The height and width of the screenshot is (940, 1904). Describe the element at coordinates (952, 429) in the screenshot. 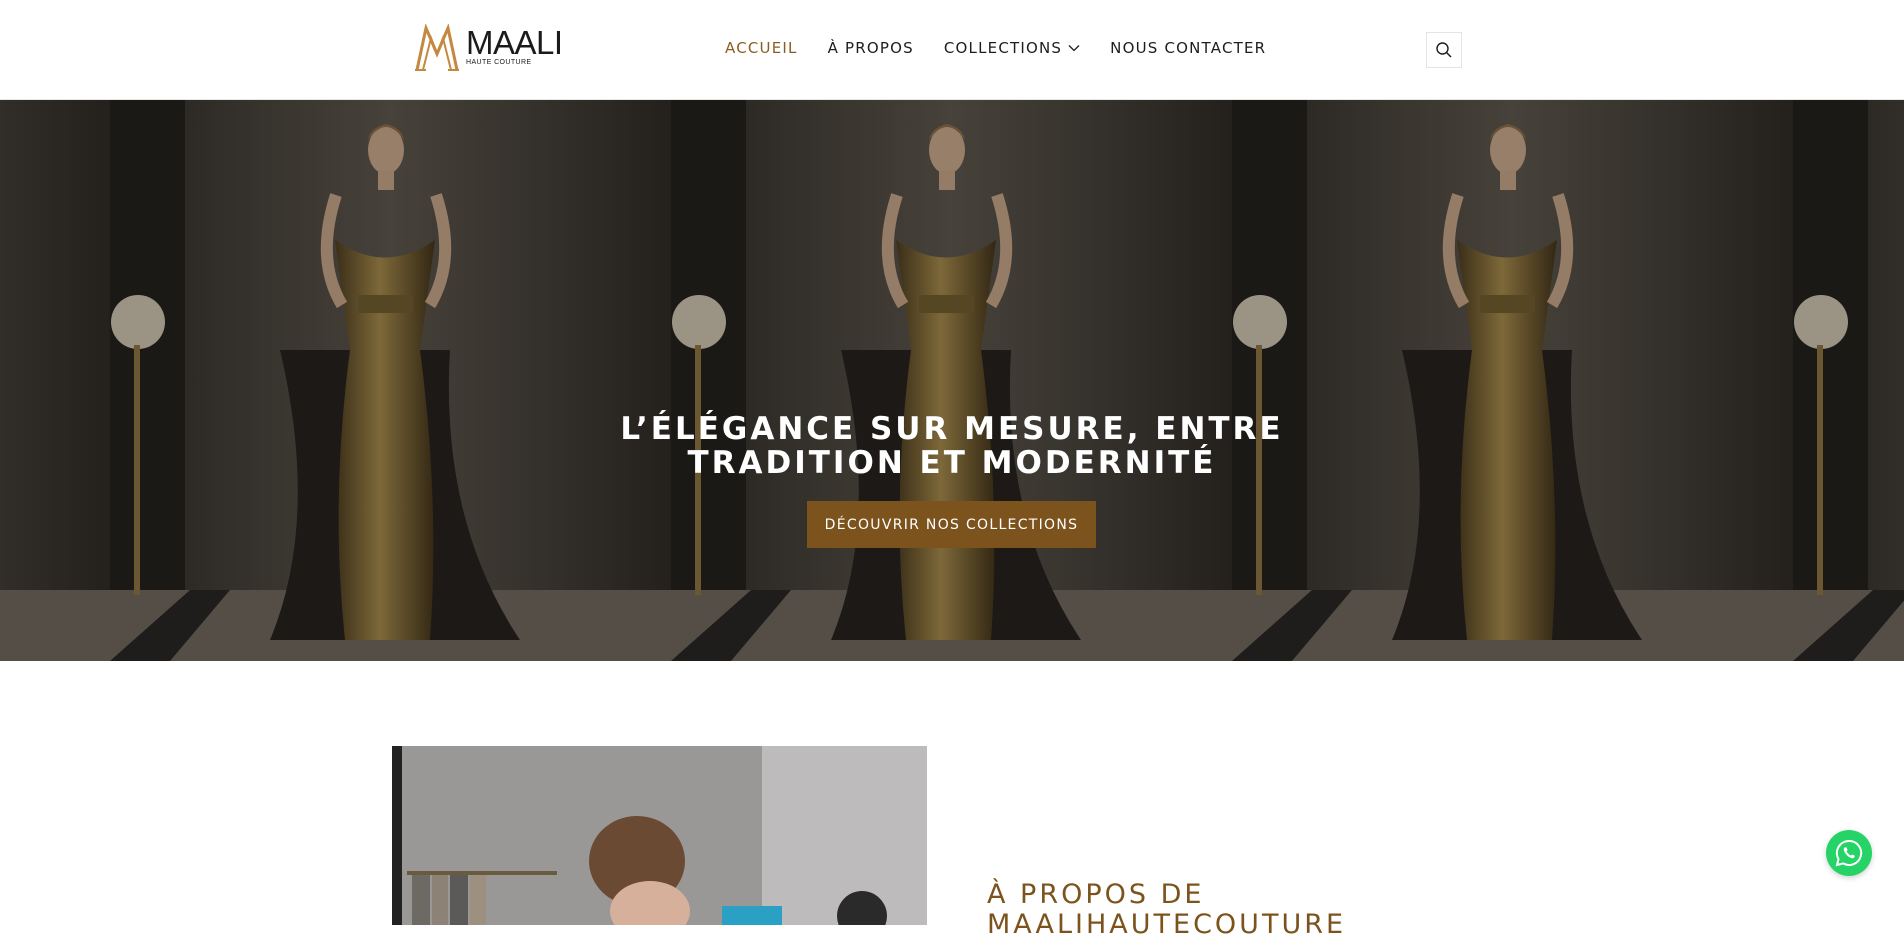

I see `hero-title-line-1: L’ÉLÉGANCE SUR MESURE, ENTRE` at that location.